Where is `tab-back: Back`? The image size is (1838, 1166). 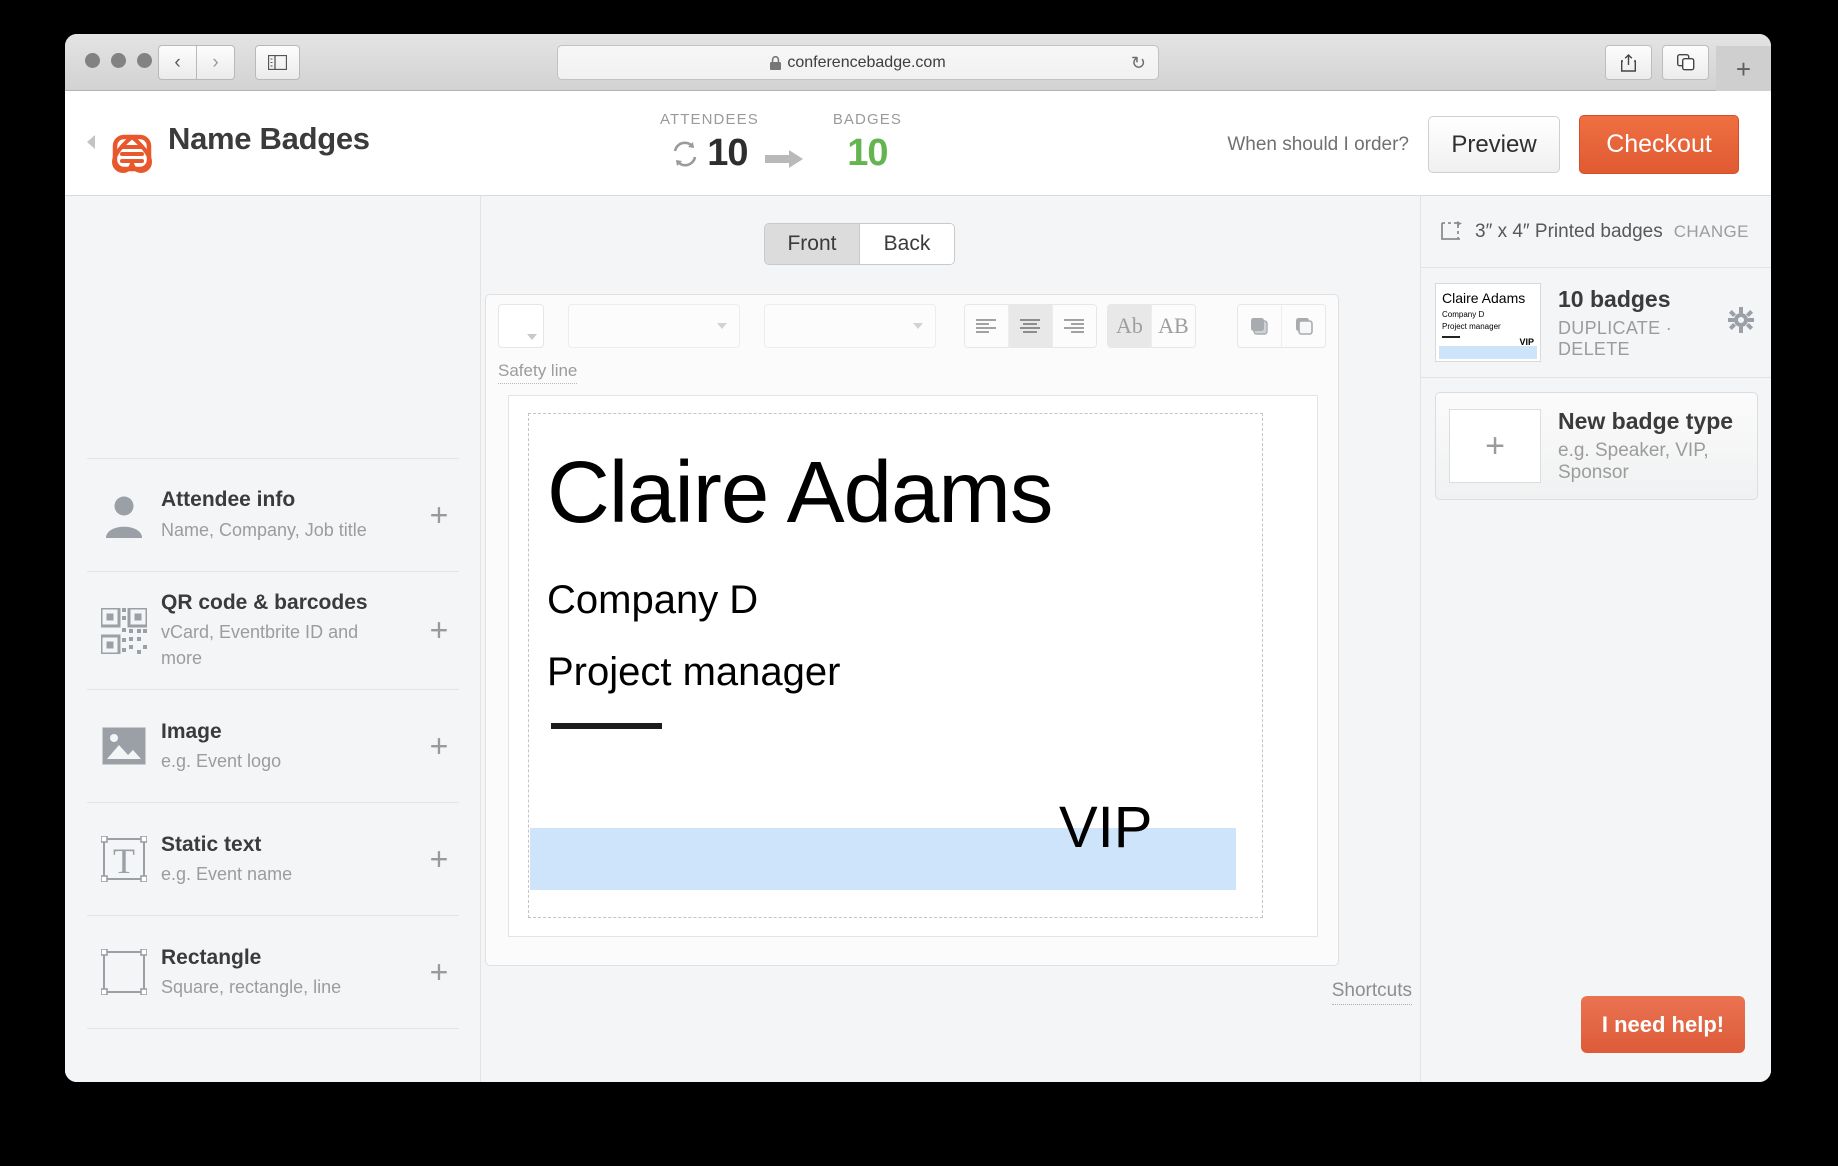
tab-back: Back is located at coordinates (906, 244).